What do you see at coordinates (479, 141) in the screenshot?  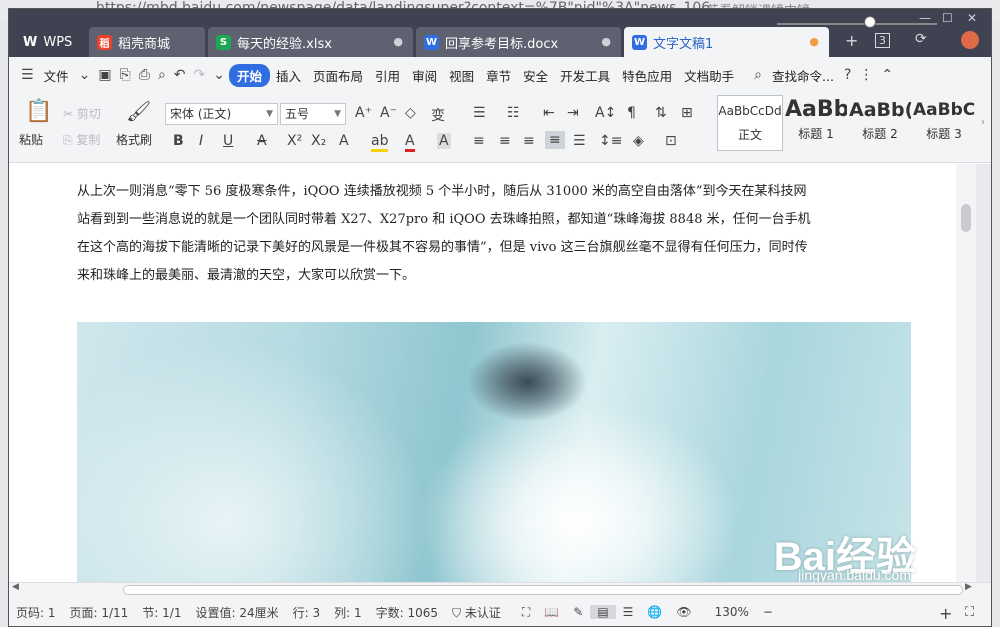 I see `align-left-icon: ≡` at bounding box center [479, 141].